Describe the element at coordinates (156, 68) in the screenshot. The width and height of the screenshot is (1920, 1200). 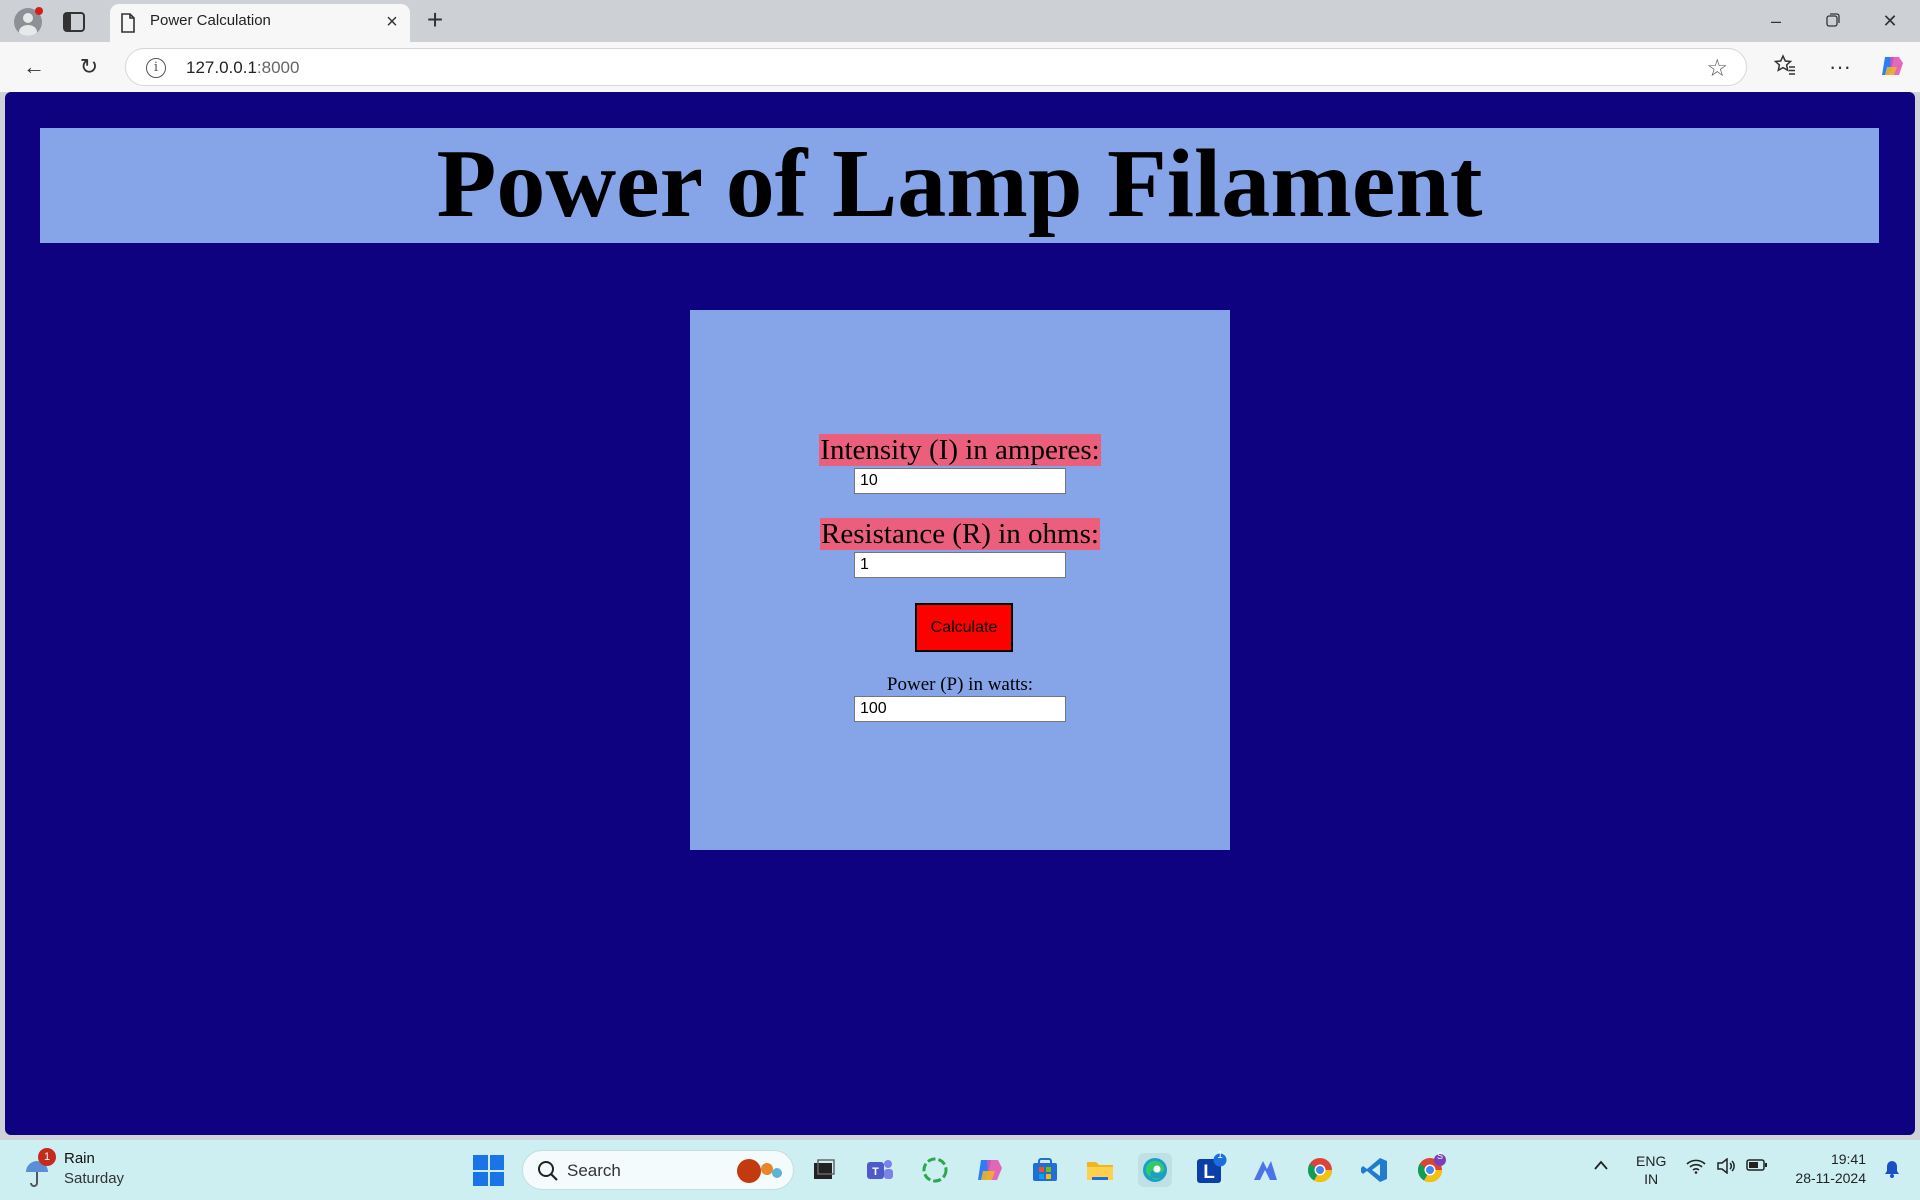
I see `info-icon: i` at that location.